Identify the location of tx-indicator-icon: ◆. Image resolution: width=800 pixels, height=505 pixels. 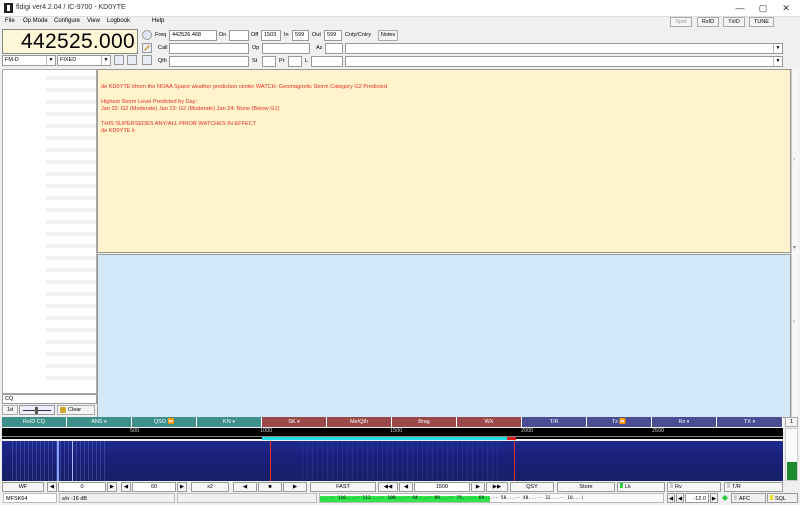
(725, 497).